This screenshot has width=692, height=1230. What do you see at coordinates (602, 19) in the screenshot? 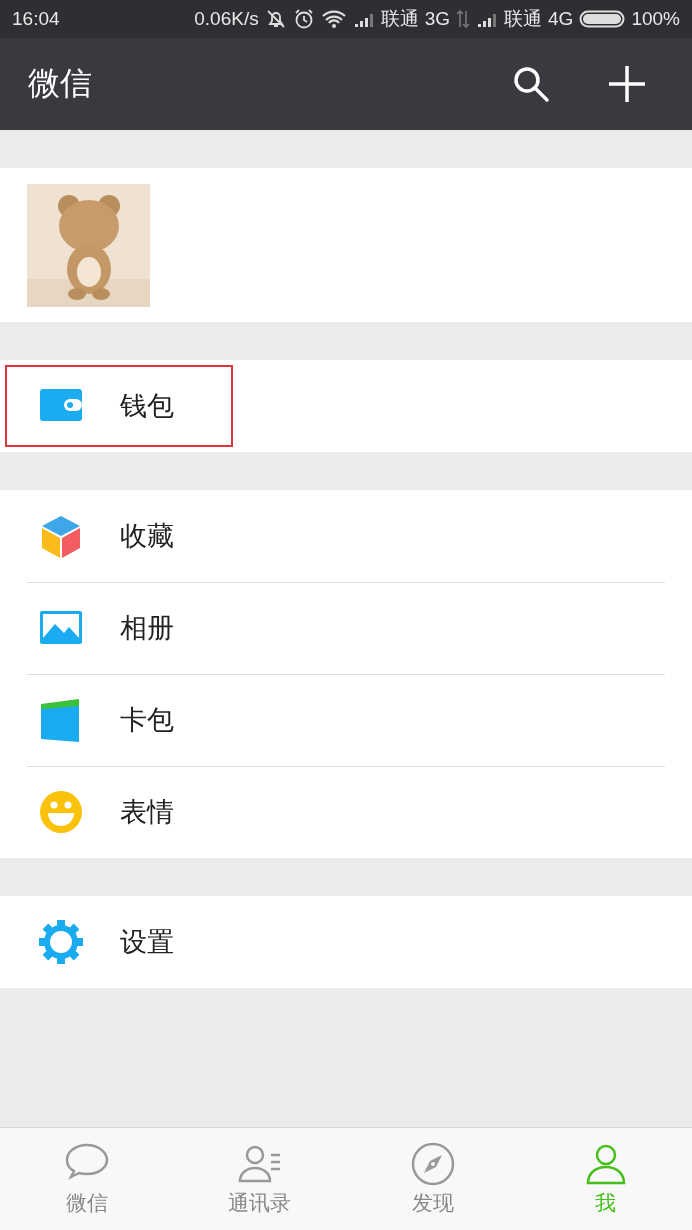
I see `battery-icon` at bounding box center [602, 19].